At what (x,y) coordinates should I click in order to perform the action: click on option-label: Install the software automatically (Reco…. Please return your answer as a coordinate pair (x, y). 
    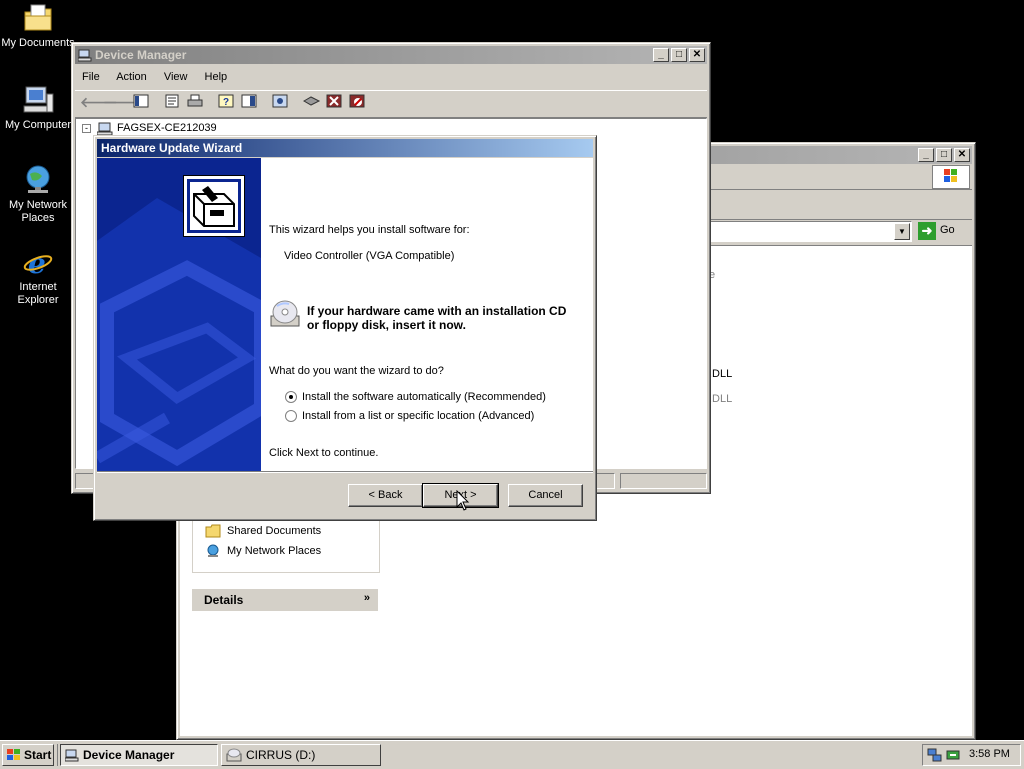
    Looking at the image, I should click on (424, 397).